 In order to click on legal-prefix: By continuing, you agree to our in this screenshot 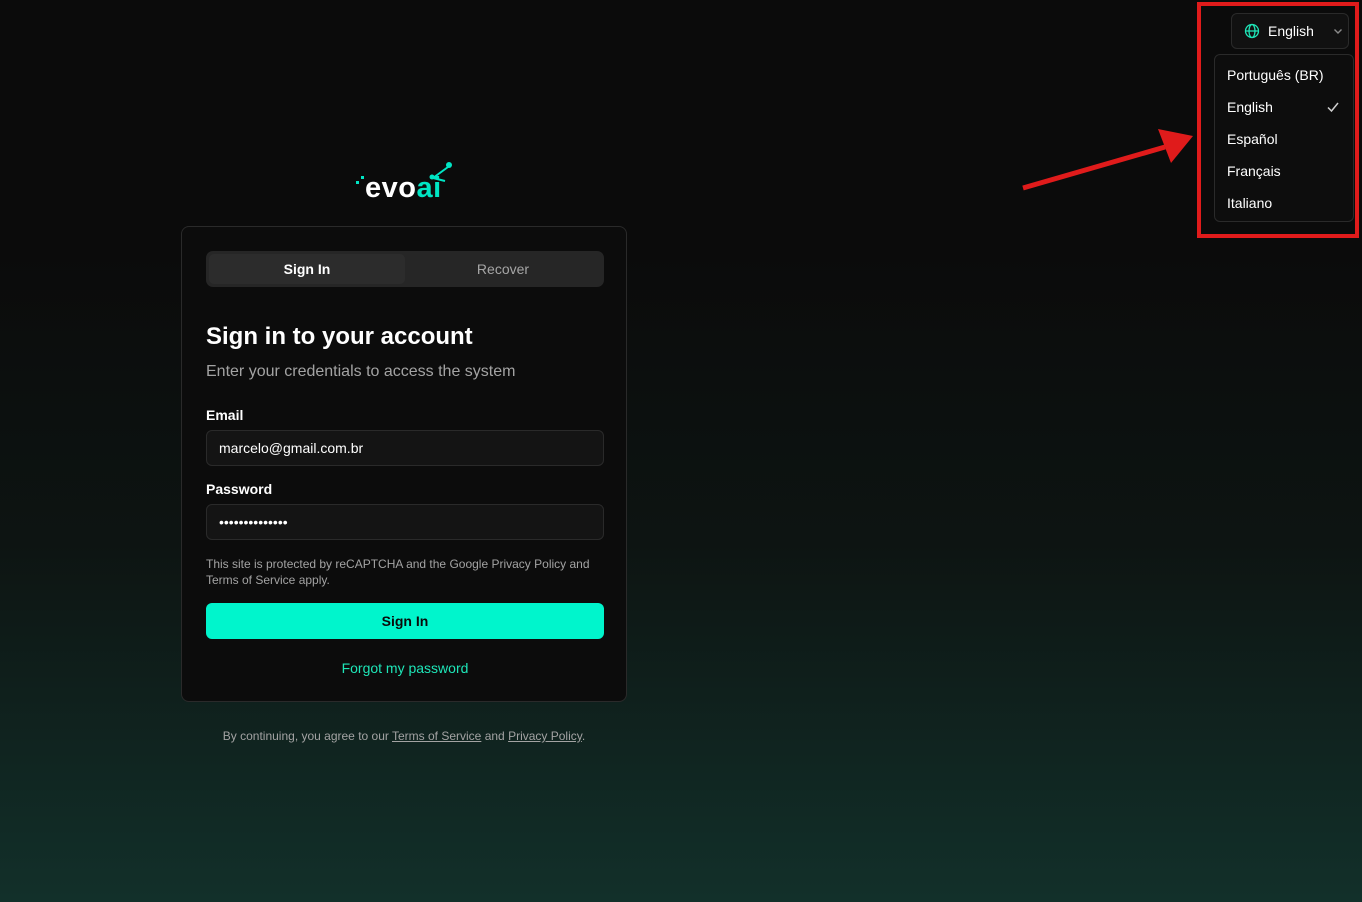, I will do `click(305, 736)`.